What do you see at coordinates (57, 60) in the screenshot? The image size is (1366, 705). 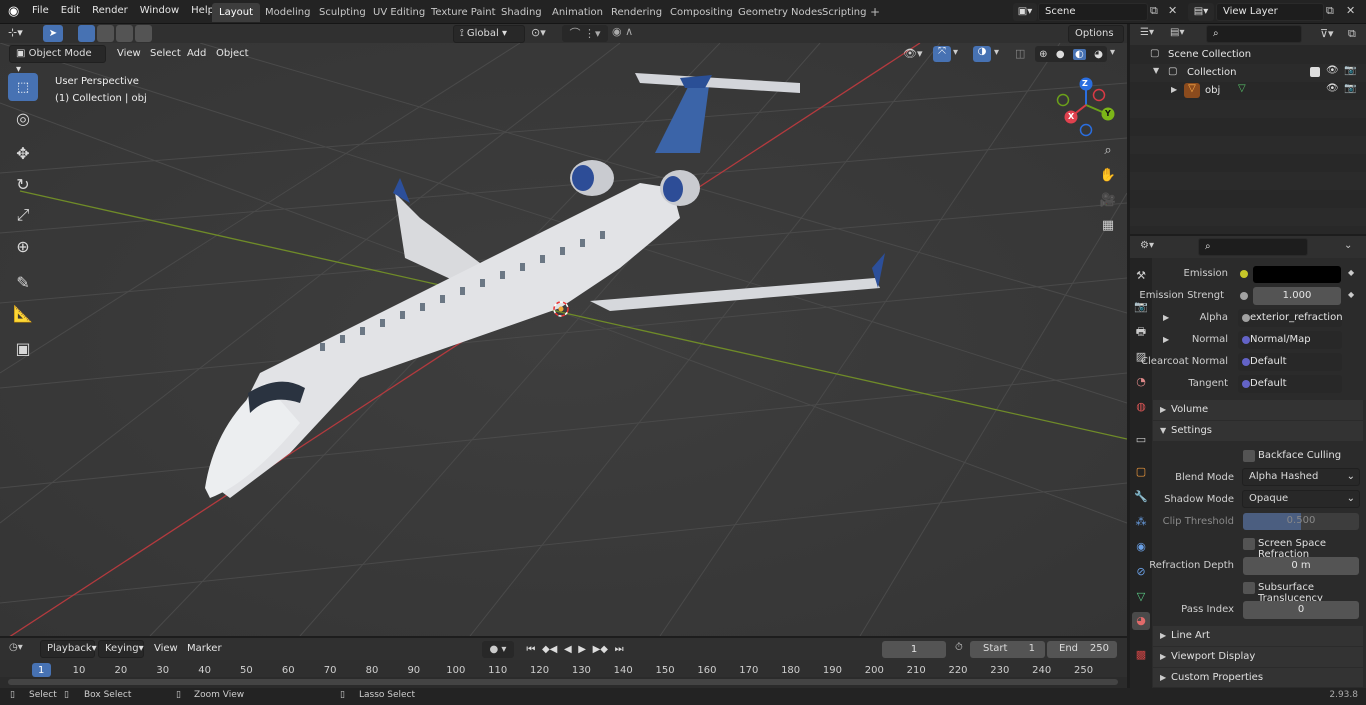 I see `object-mode-dropdown: ▣ Object Mode ▾` at bounding box center [57, 60].